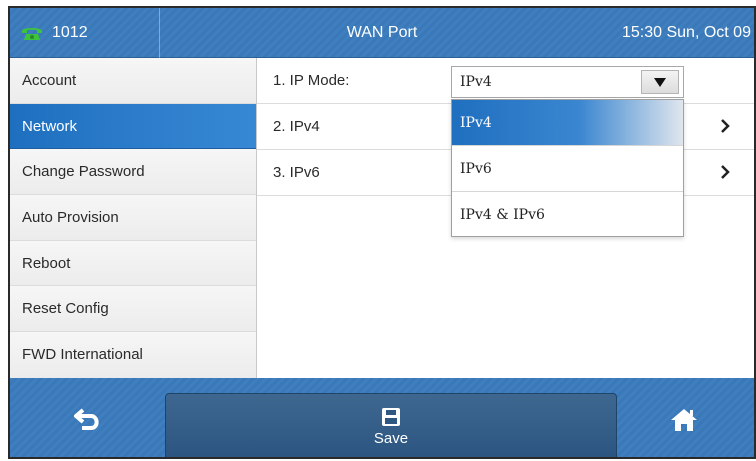 The image size is (756, 461). I want to click on home-icon, so click(684, 419).